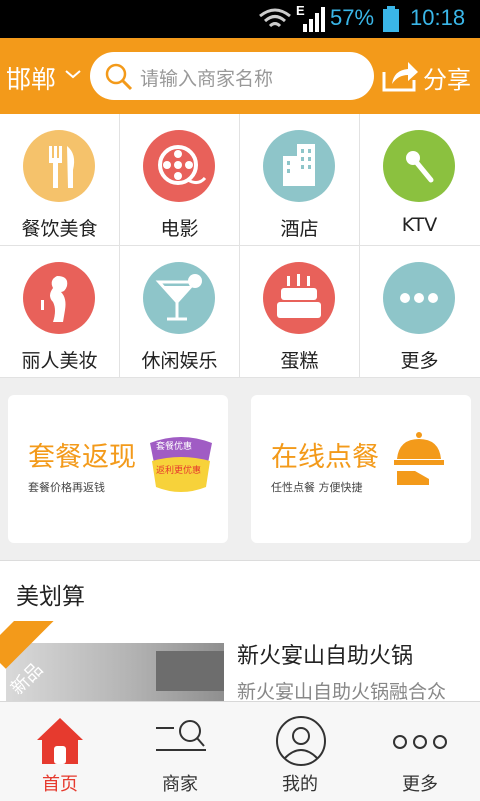  What do you see at coordinates (419, 225) in the screenshot?
I see `category-label: KTV` at bounding box center [419, 225].